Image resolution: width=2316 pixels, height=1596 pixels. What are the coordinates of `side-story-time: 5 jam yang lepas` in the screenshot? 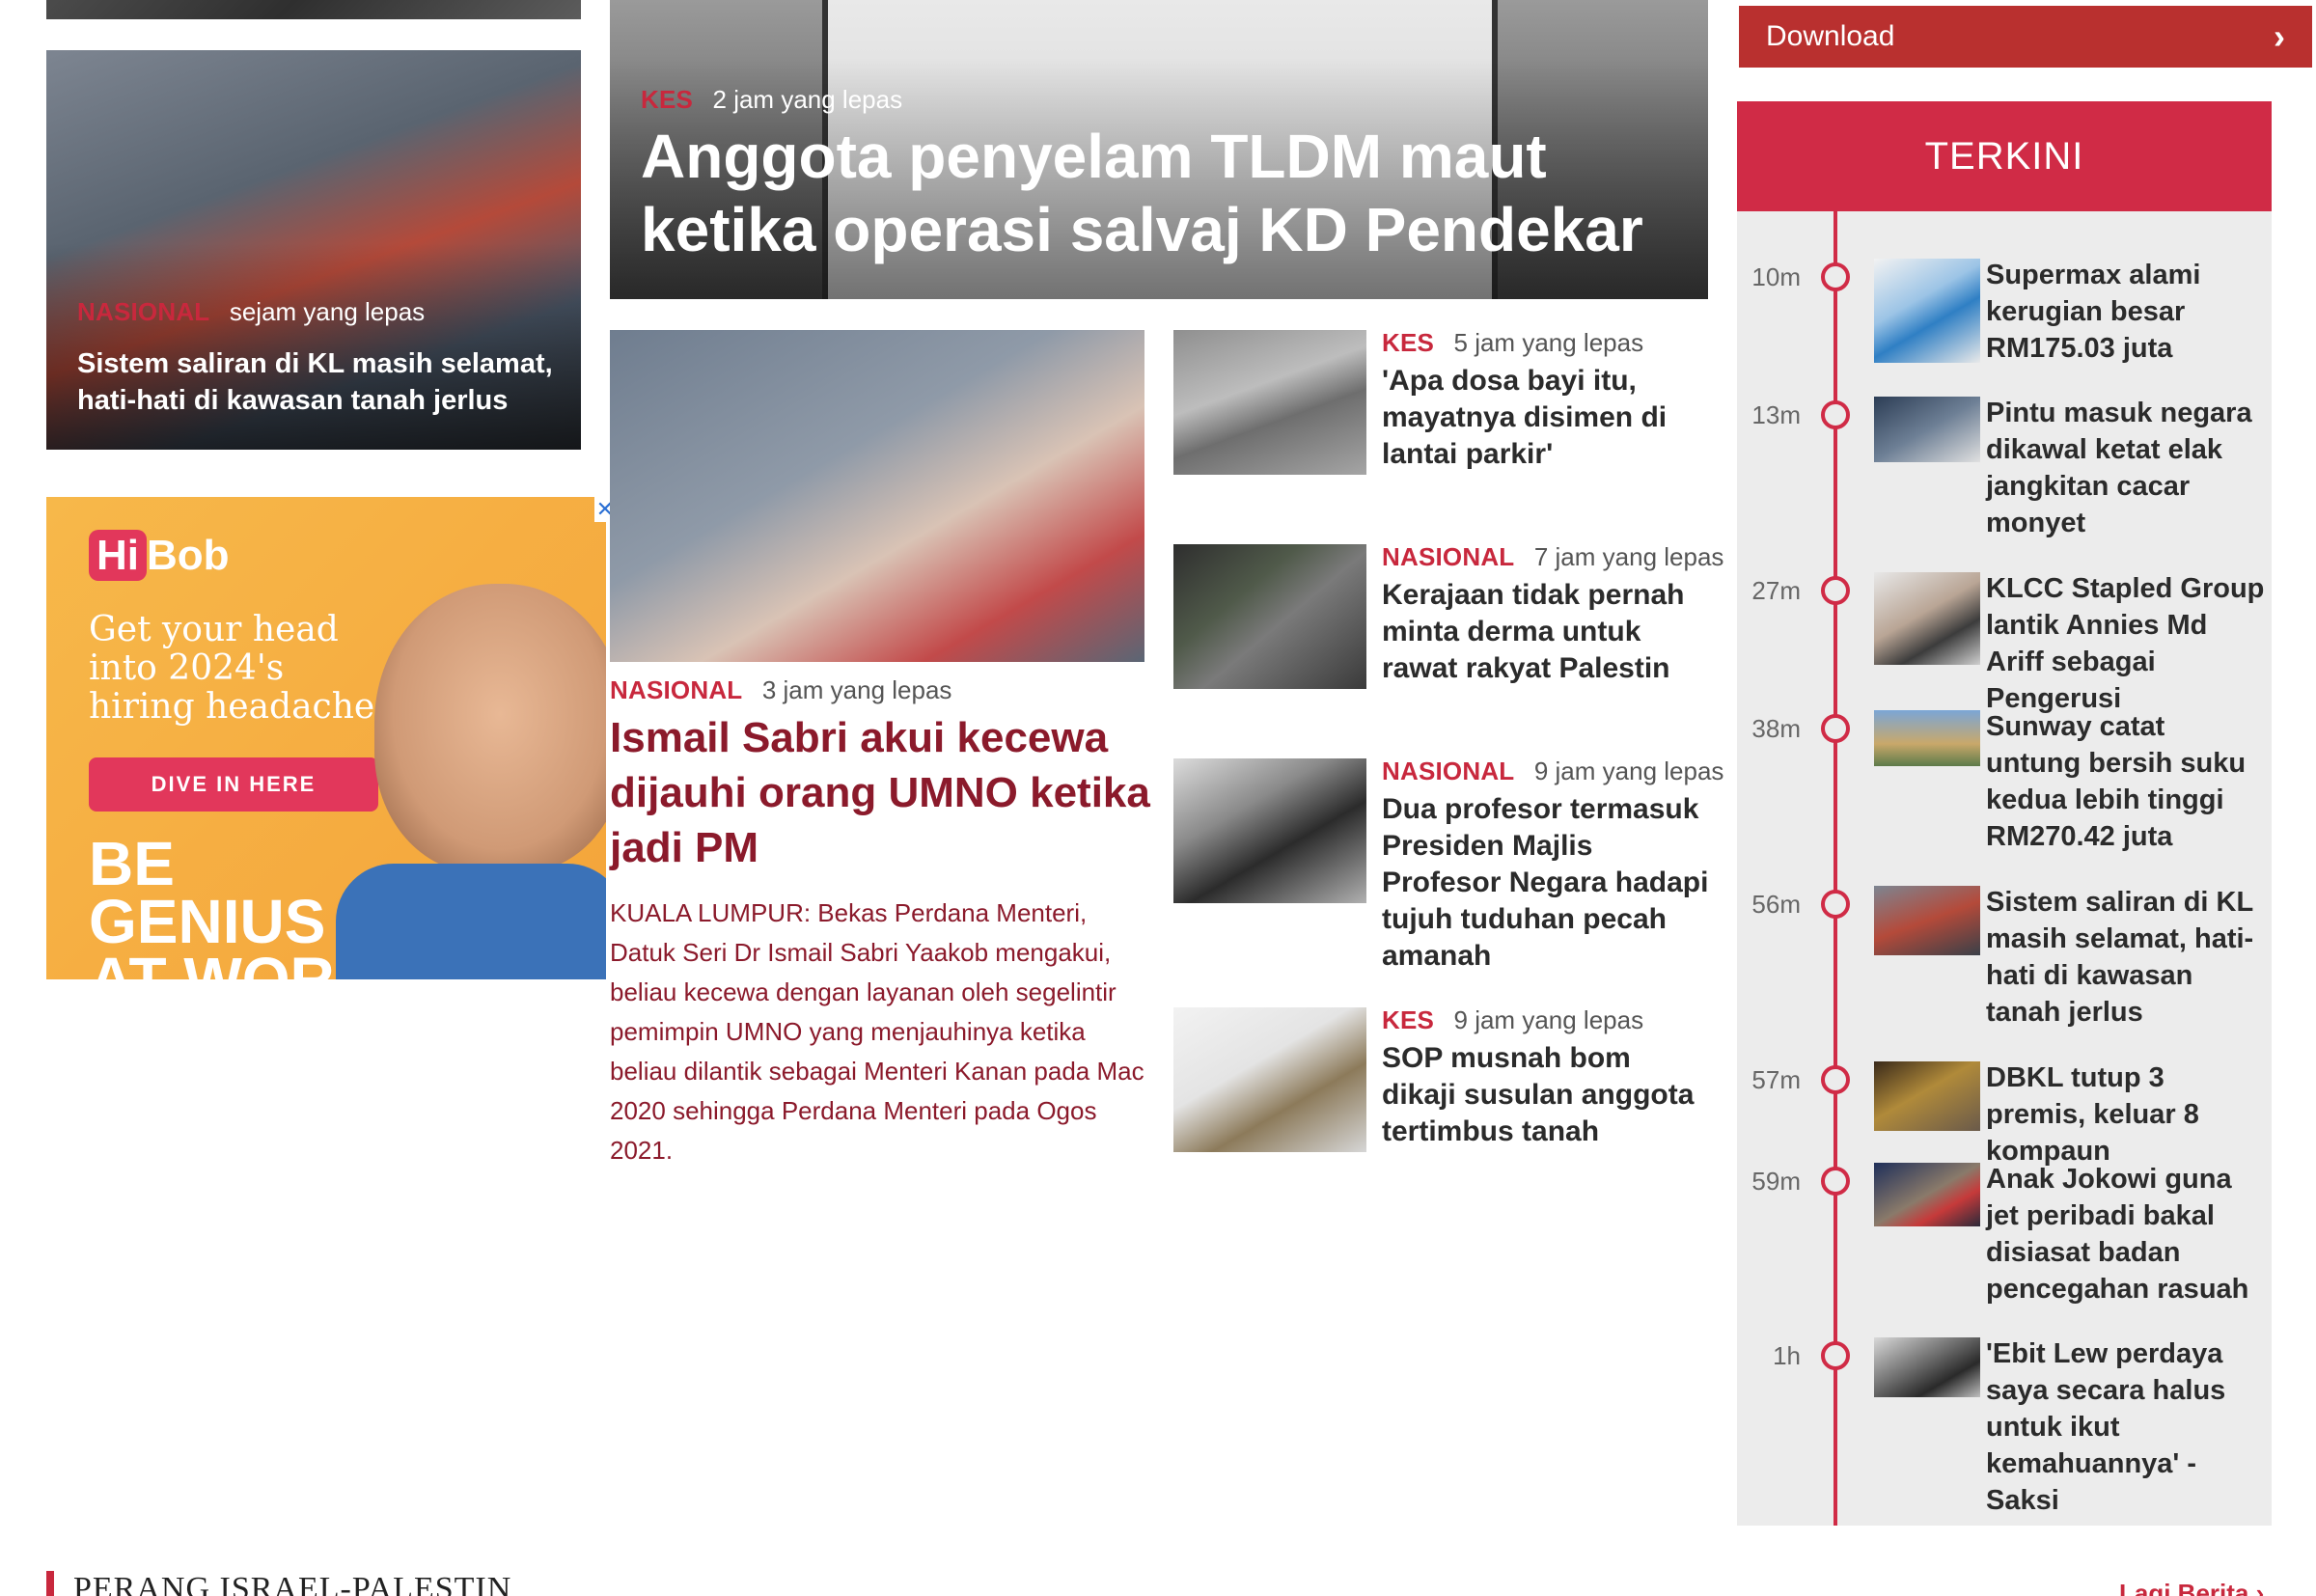 It's located at (1548, 343).